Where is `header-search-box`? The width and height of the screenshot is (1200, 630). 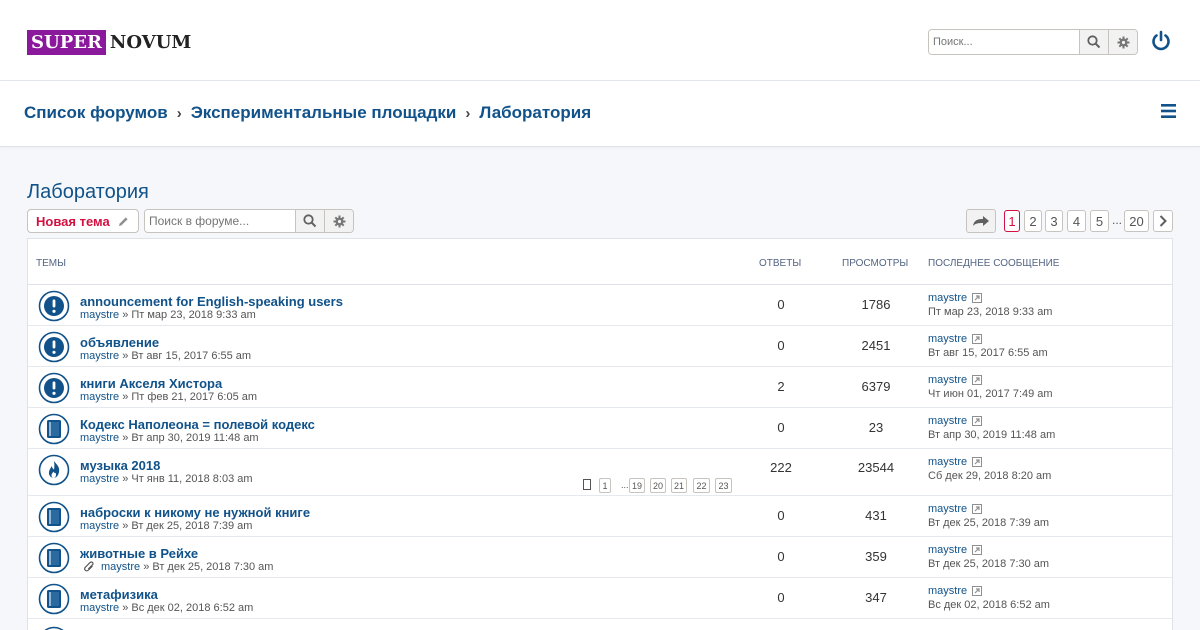 header-search-box is located at coordinates (1033, 42).